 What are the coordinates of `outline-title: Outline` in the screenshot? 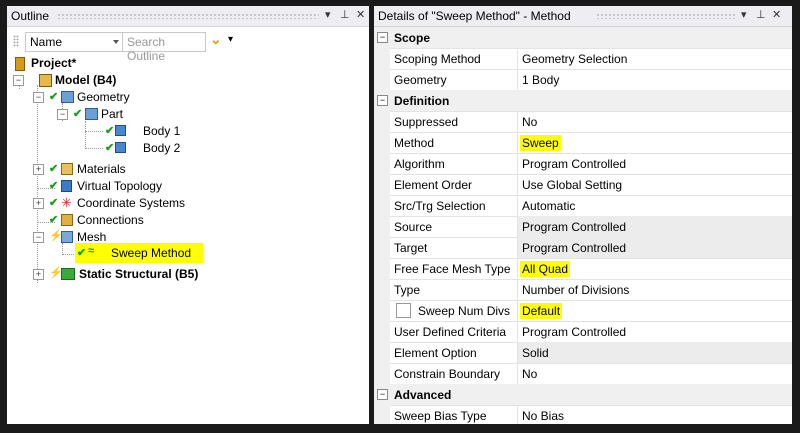 It's located at (30, 16).